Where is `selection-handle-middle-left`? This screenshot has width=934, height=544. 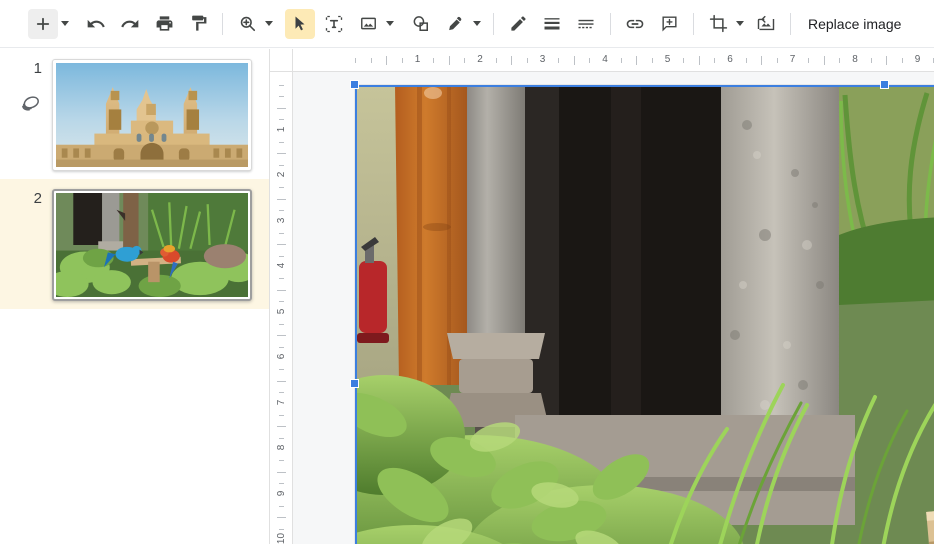 selection-handle-middle-left is located at coordinates (354, 383).